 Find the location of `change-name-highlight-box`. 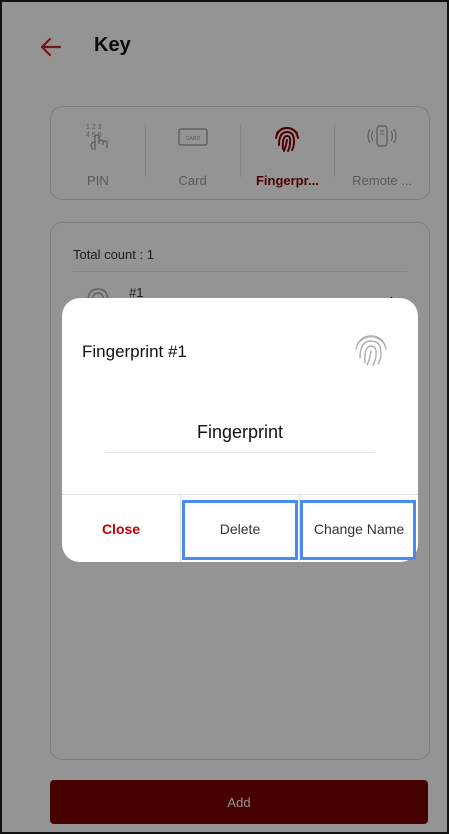

change-name-highlight-box is located at coordinates (358, 530).